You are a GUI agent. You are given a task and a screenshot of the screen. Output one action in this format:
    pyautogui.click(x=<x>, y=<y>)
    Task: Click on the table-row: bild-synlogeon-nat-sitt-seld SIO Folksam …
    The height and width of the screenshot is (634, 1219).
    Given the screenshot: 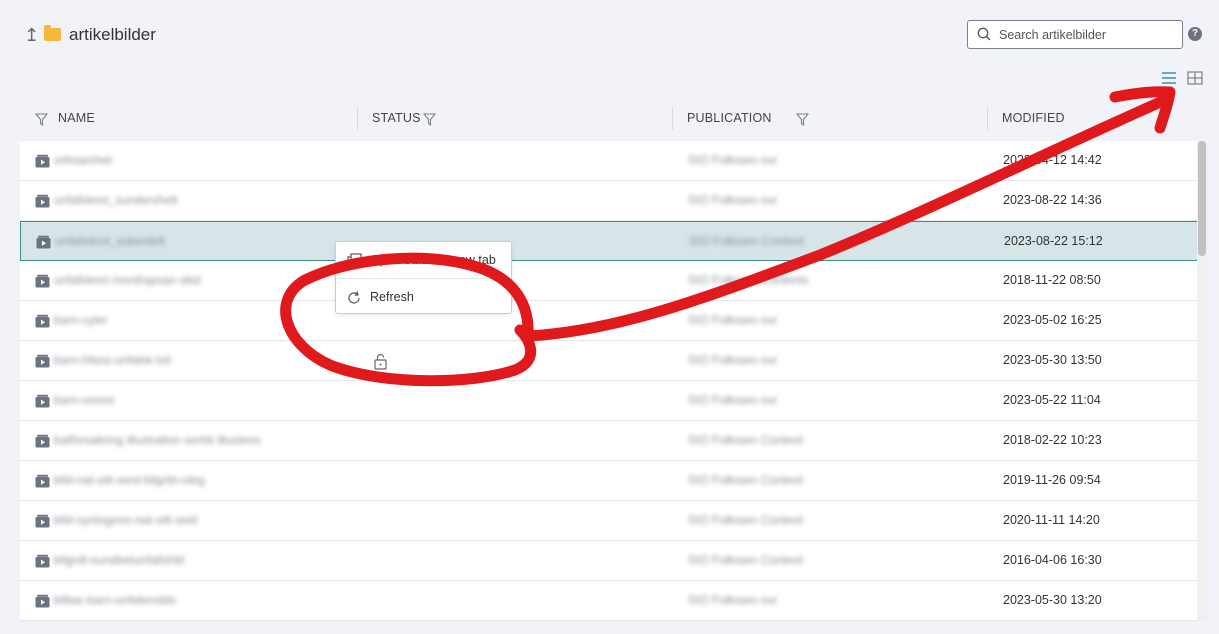 What is the action you would take?
    pyautogui.click(x=609, y=521)
    